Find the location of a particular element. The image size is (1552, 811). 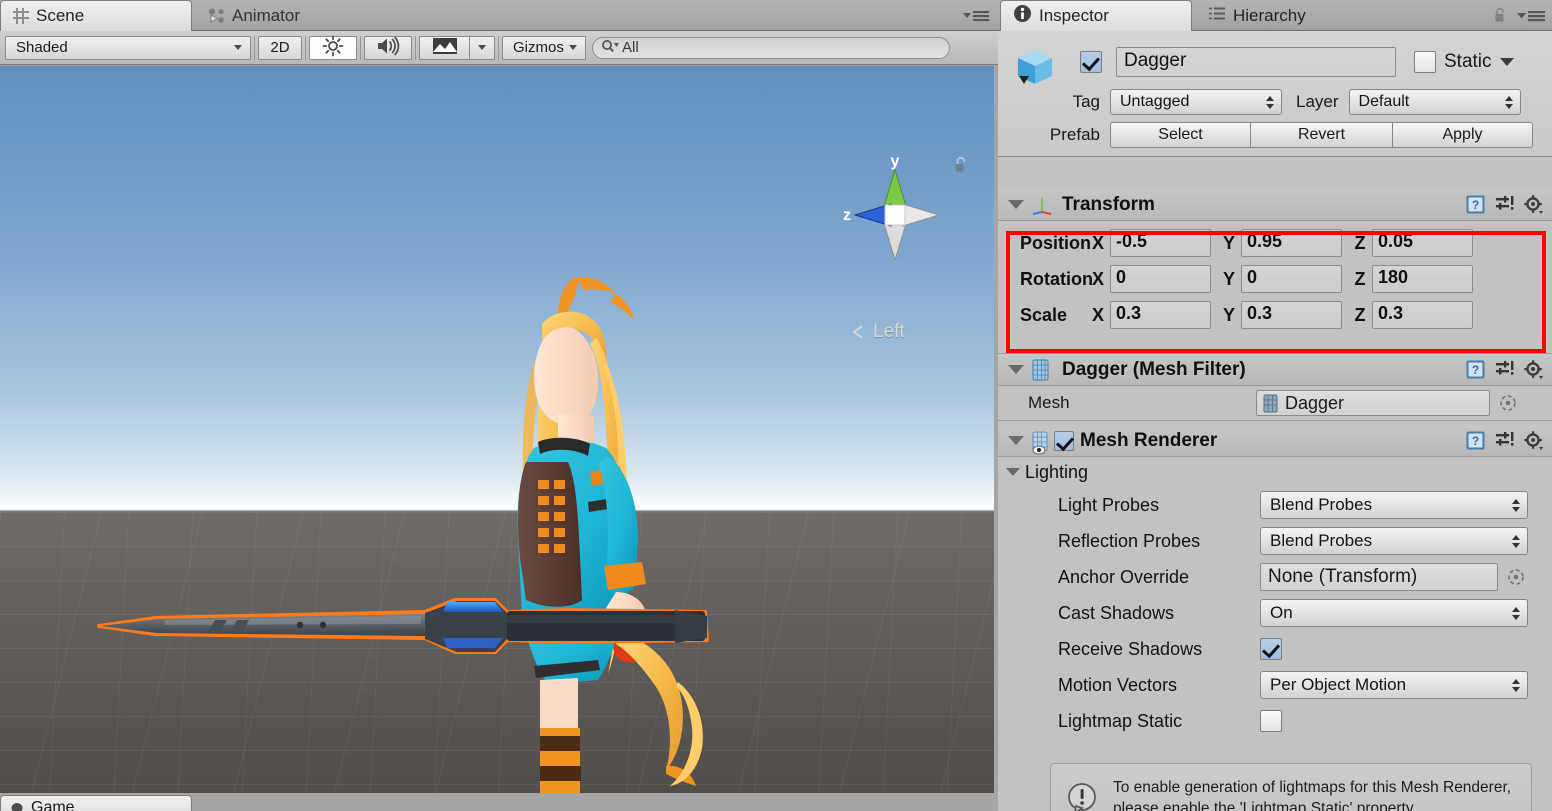

chevron-down-icon is located at coordinates (482, 47).